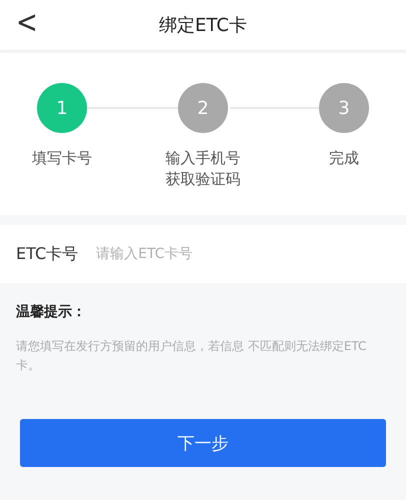  What do you see at coordinates (203, 179) in the screenshot?
I see `step-label: 获取验证码` at bounding box center [203, 179].